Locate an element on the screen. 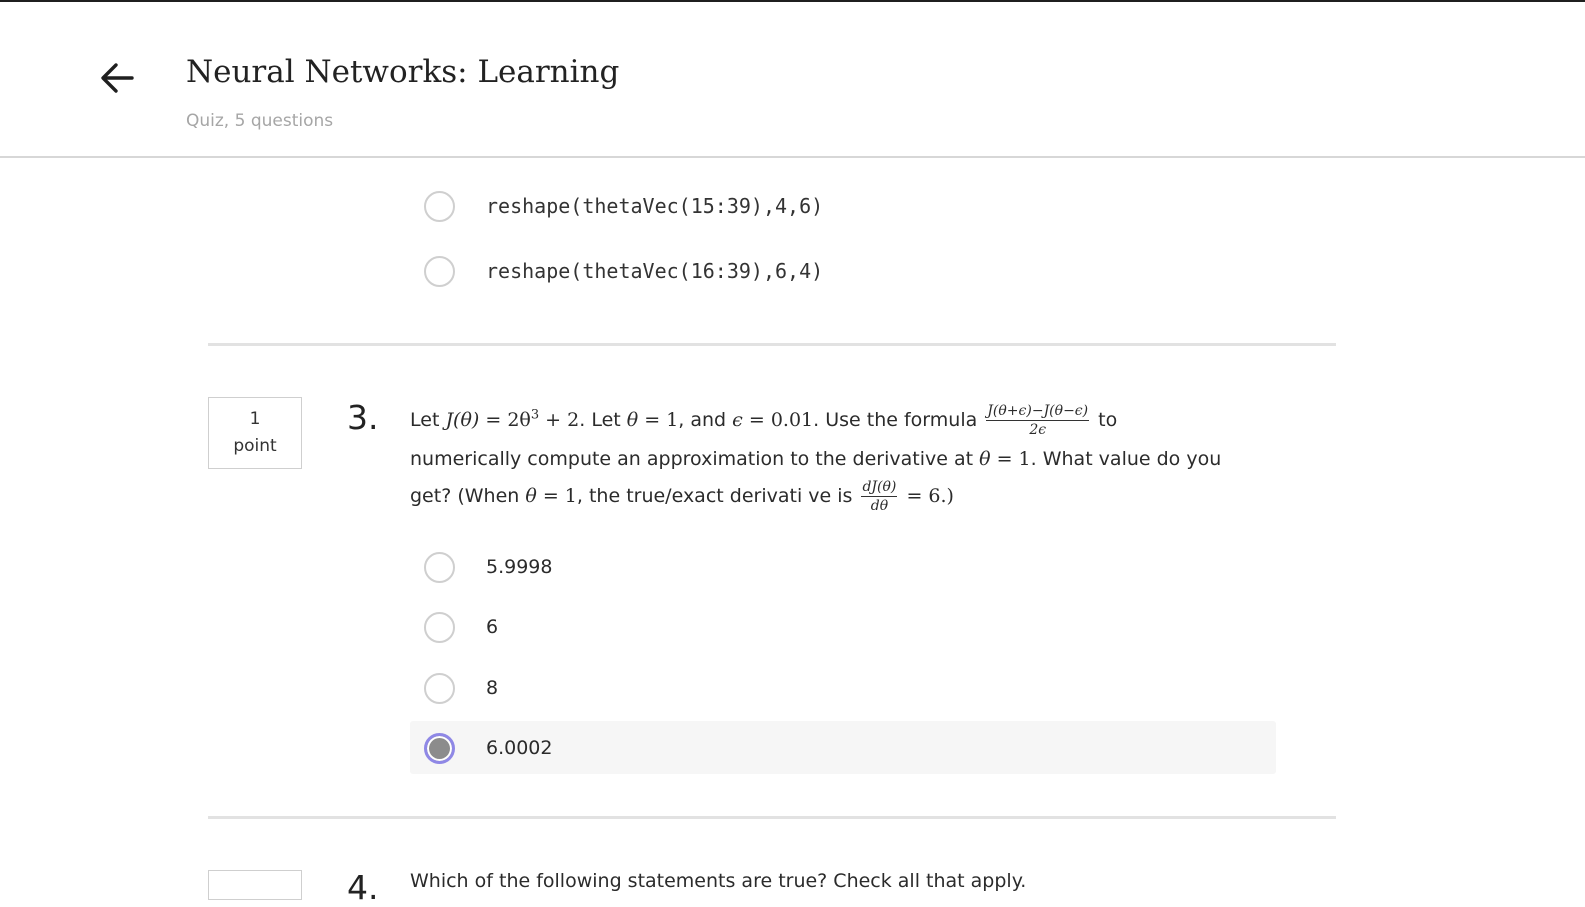 This screenshot has height=907, width=1585. back-button is located at coordinates (118, 78).